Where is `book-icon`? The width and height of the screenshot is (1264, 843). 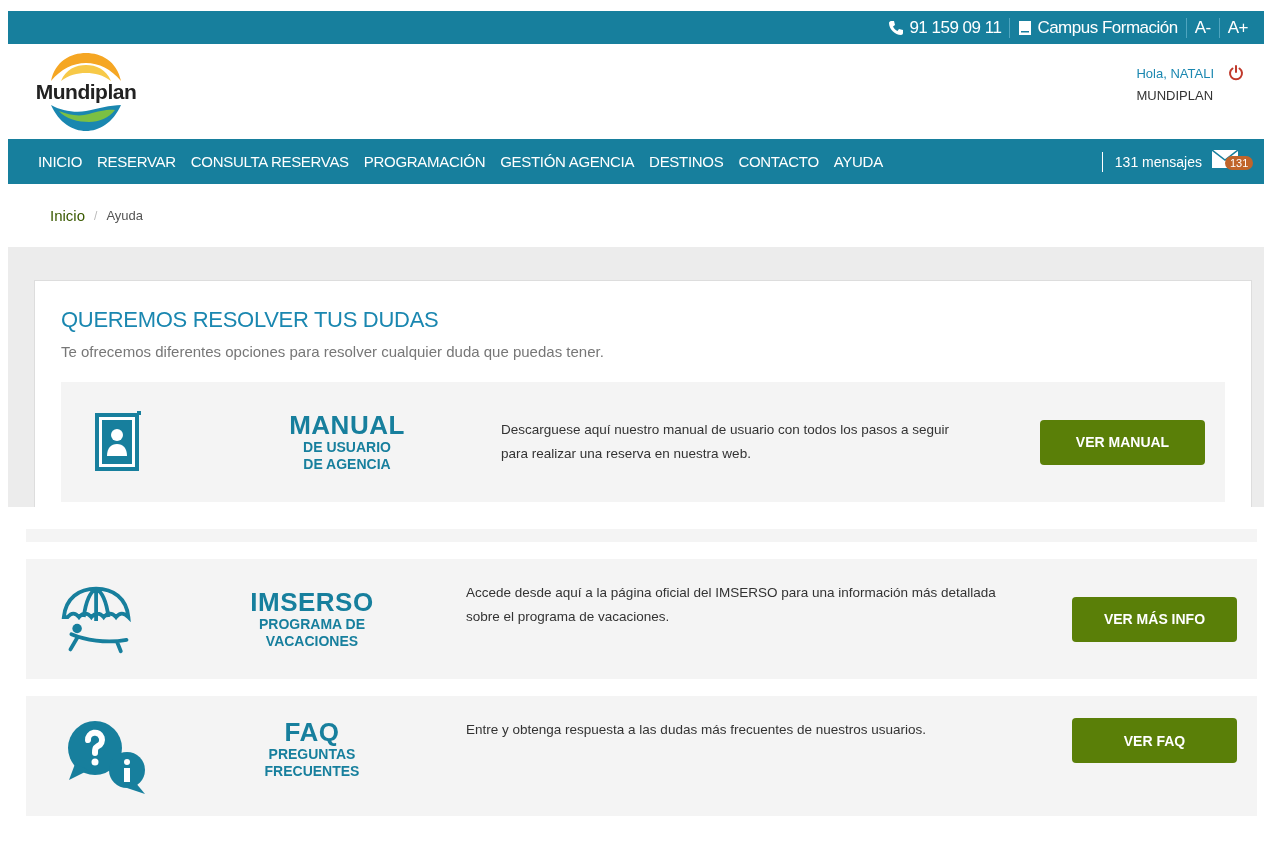
book-icon is located at coordinates (1025, 27).